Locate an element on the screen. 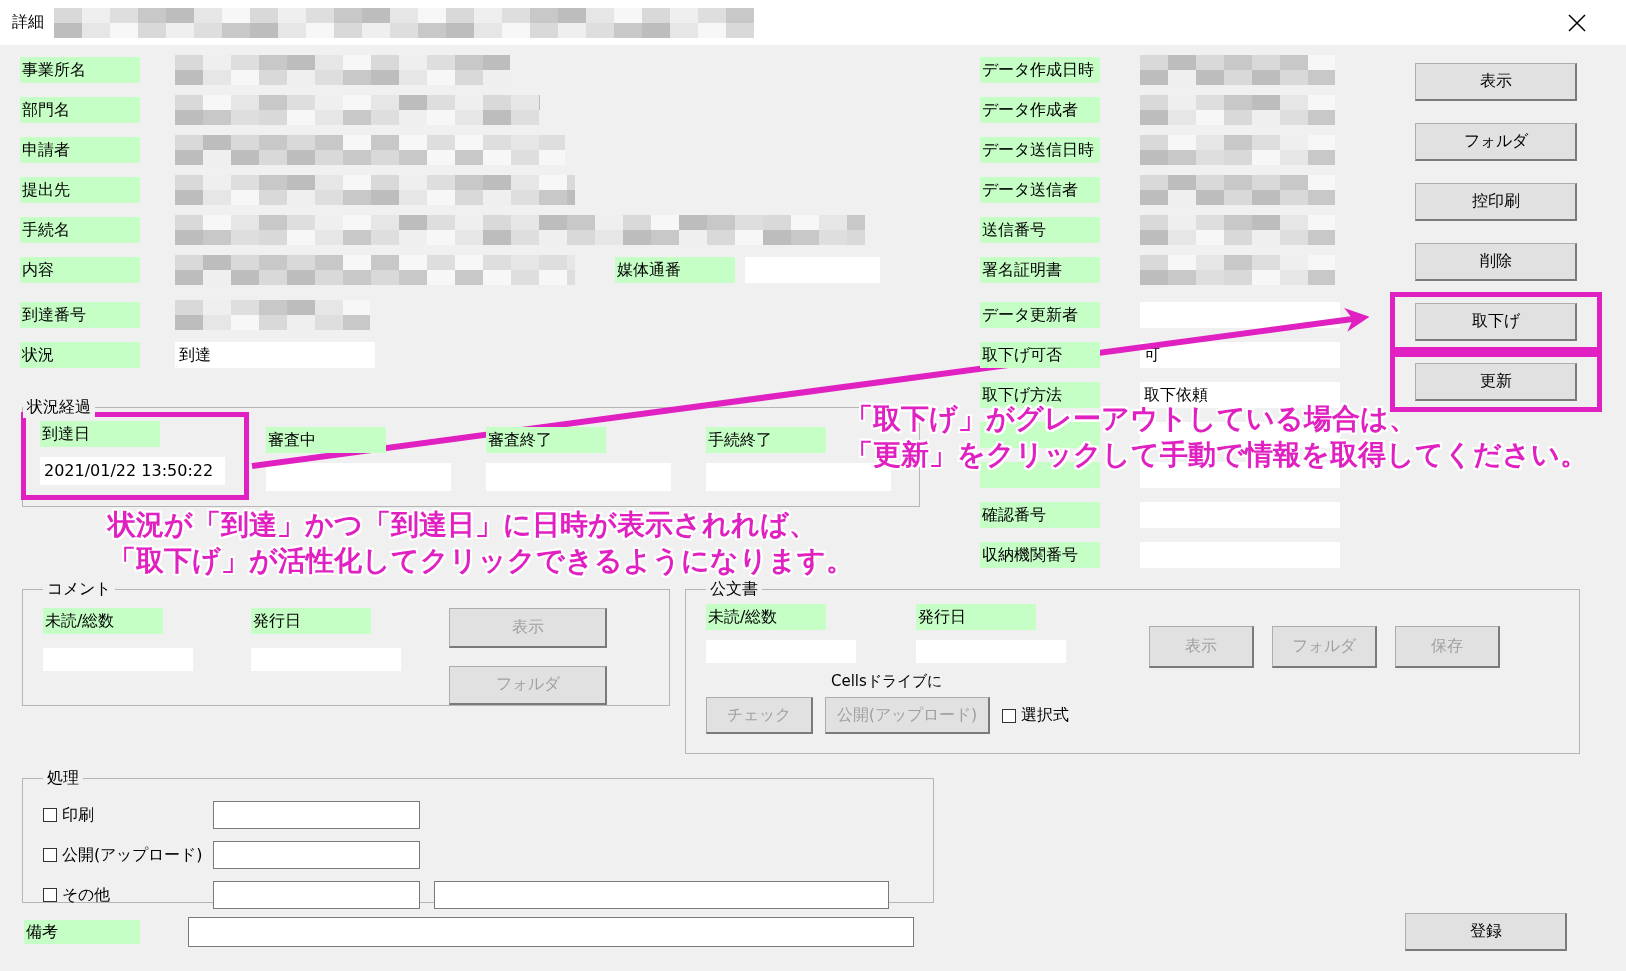  annotation-text: 状況が「到達」かつ「到達日」に日時が表示されれば、 is located at coordinates (462, 525).